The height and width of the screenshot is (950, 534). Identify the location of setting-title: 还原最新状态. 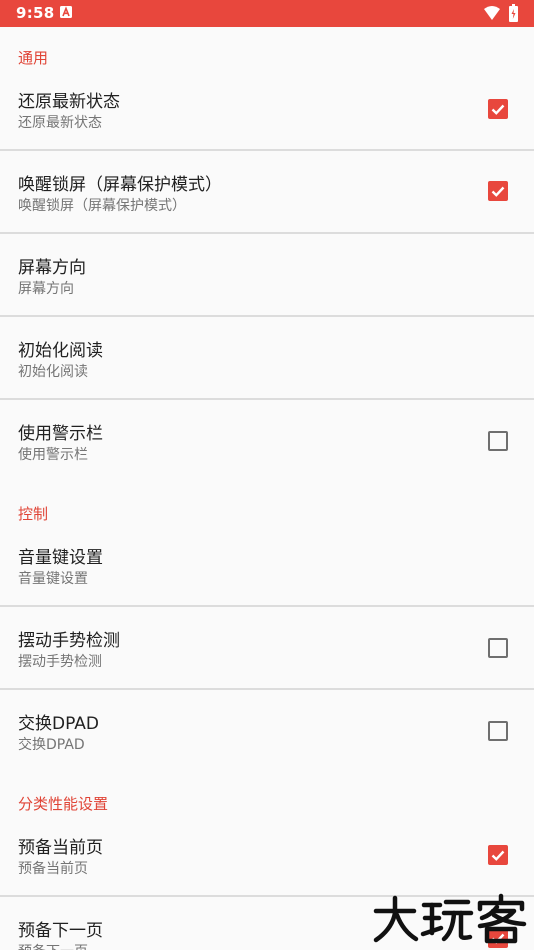
(69, 102).